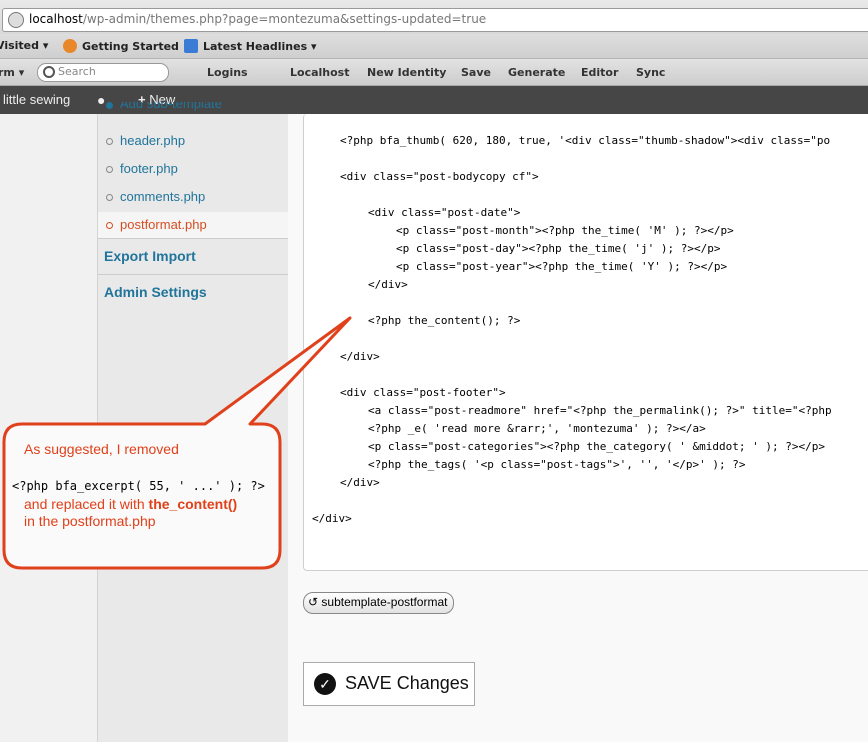 The height and width of the screenshot is (742, 868). I want to click on callout-line-3-text: and replaced it with, so click(86, 504).